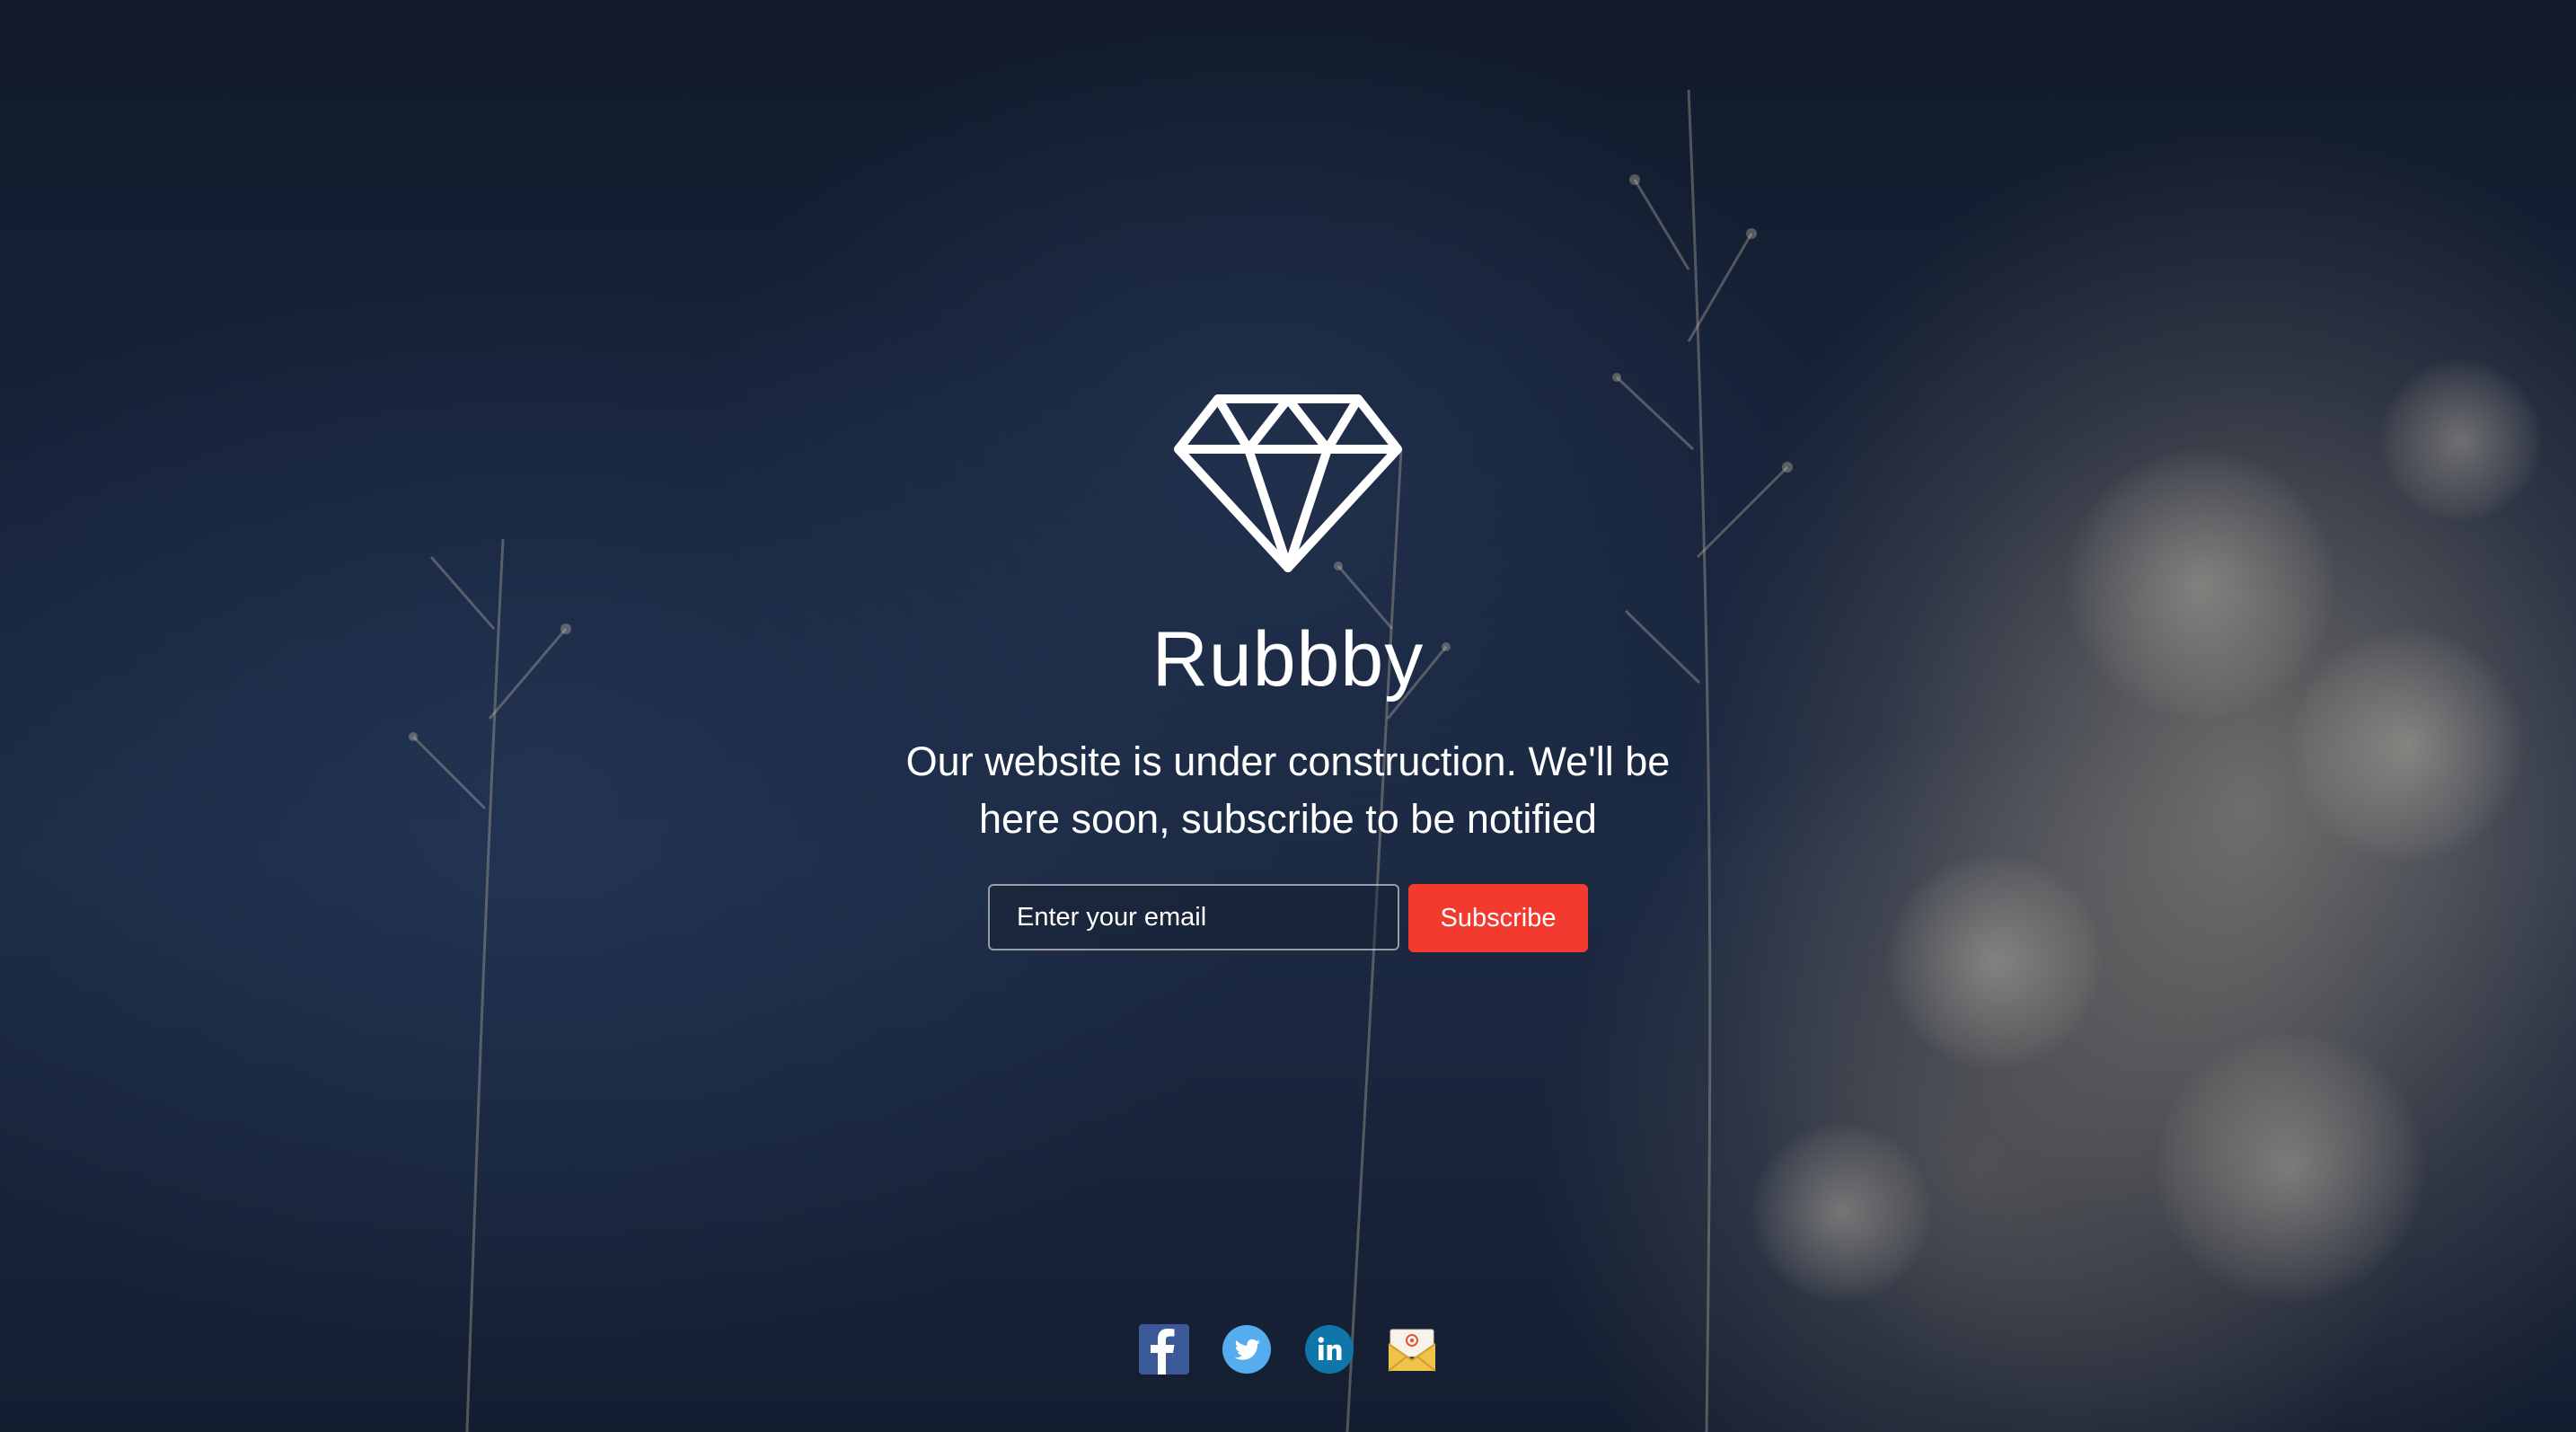  I want to click on email-icon, so click(1412, 1349).